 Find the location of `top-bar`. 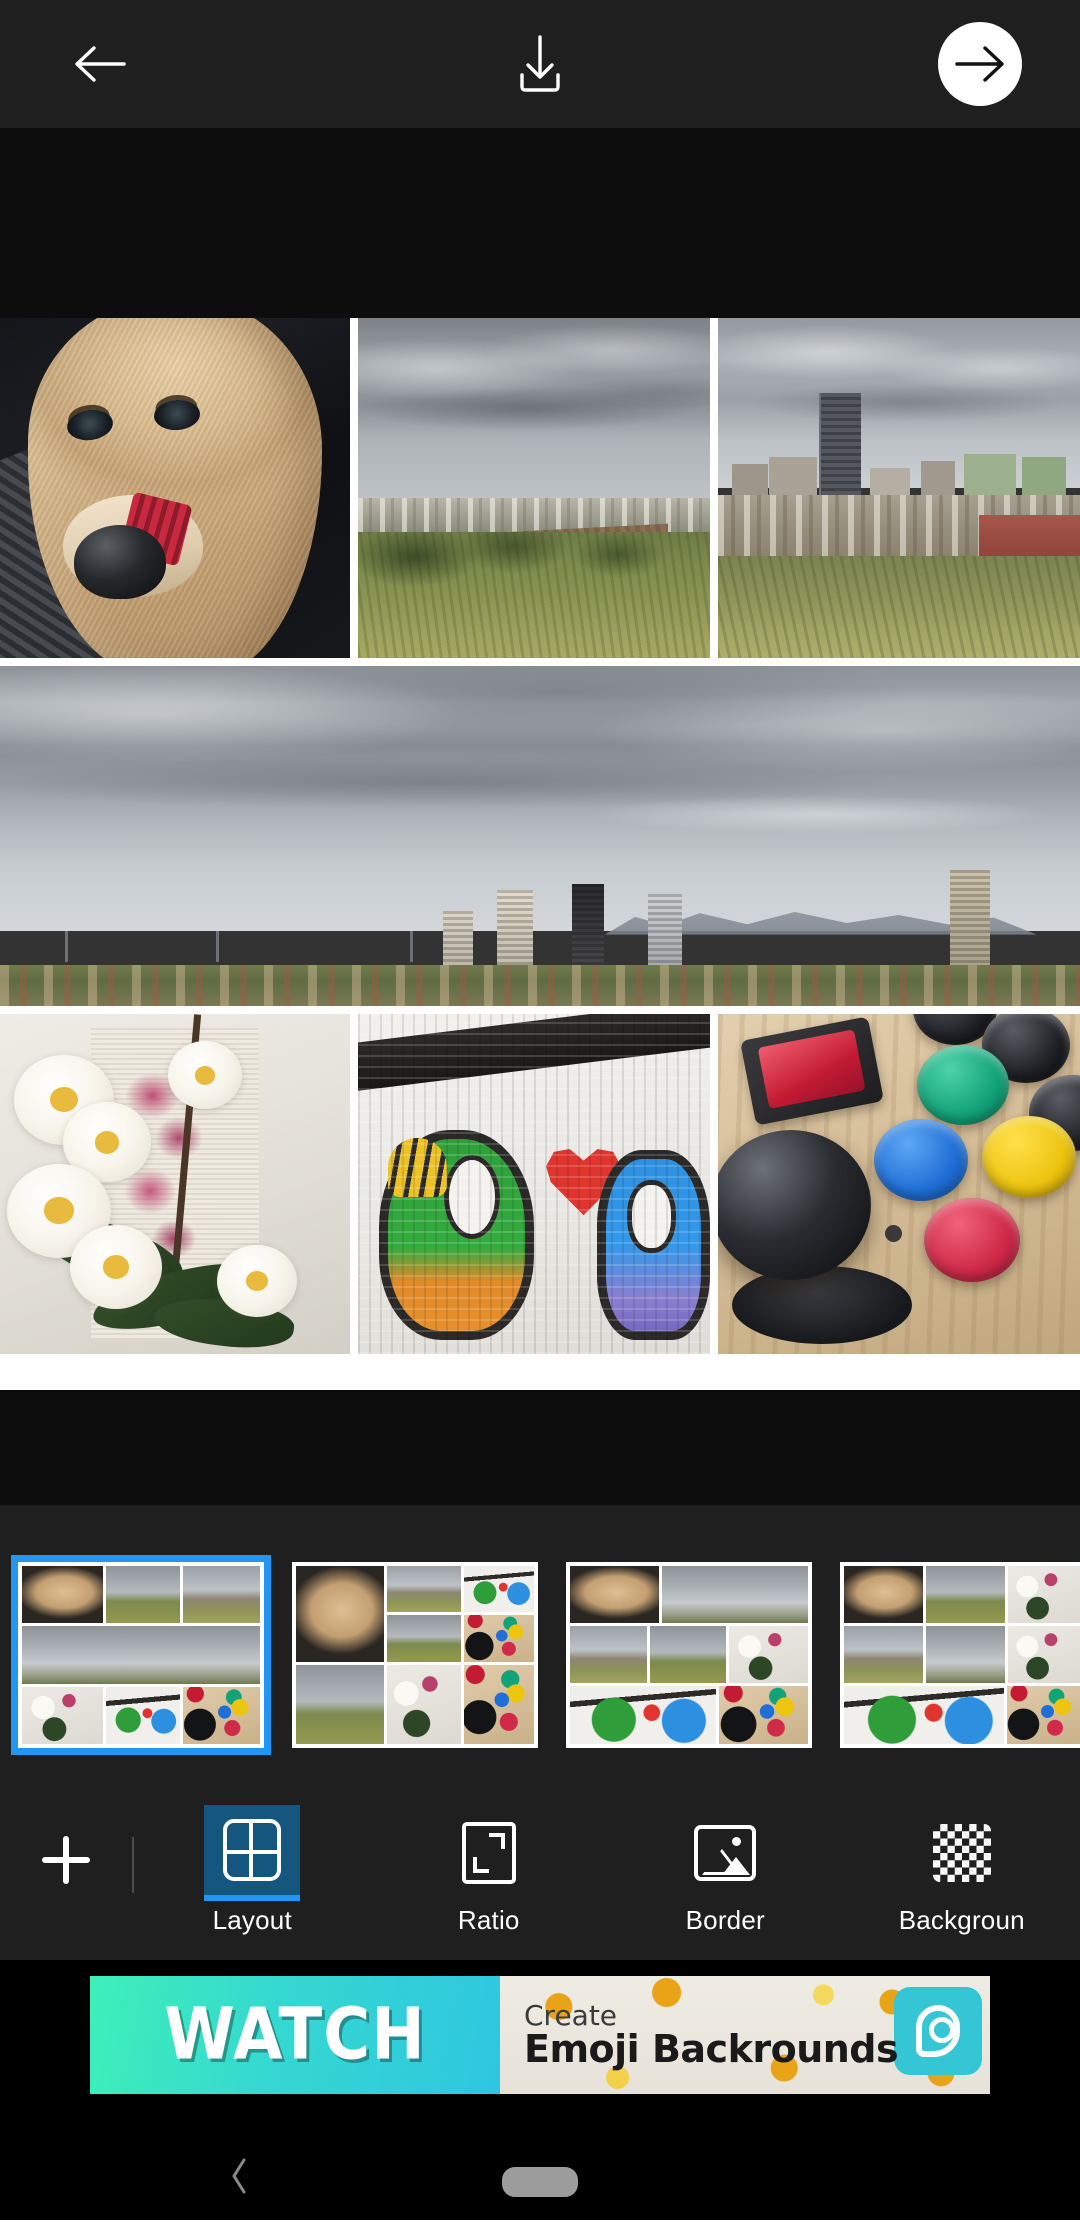

top-bar is located at coordinates (540, 64).